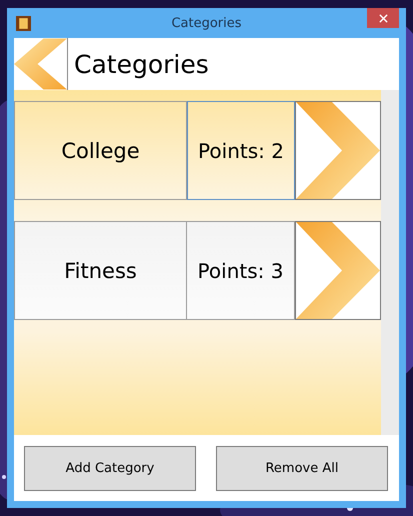 The height and width of the screenshot is (516, 413). Describe the element at coordinates (206, 23) in the screenshot. I see `window-title: Categories` at that location.